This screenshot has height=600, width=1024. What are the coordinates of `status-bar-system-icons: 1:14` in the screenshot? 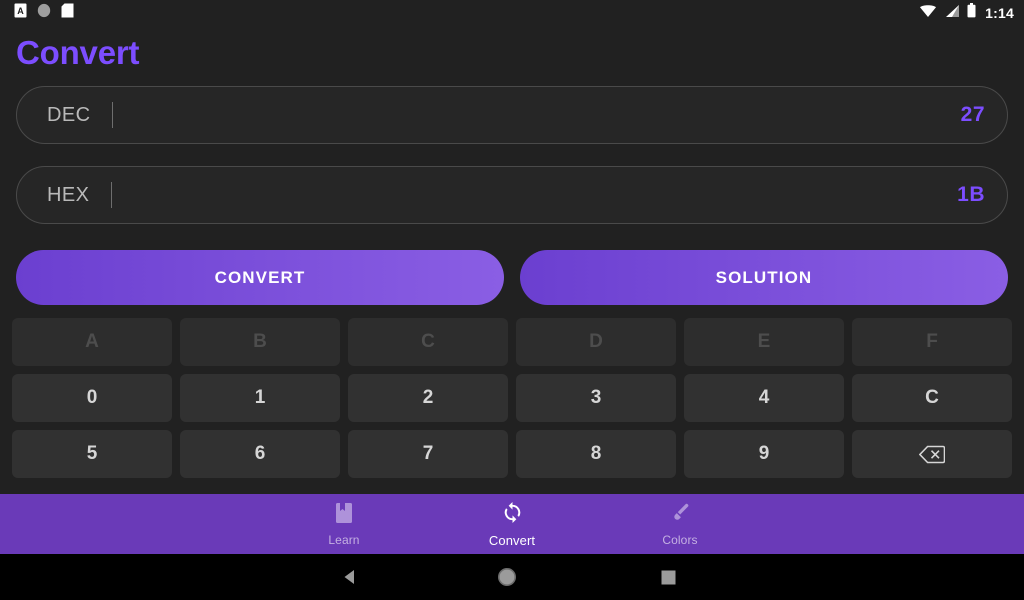 It's located at (966, 13).